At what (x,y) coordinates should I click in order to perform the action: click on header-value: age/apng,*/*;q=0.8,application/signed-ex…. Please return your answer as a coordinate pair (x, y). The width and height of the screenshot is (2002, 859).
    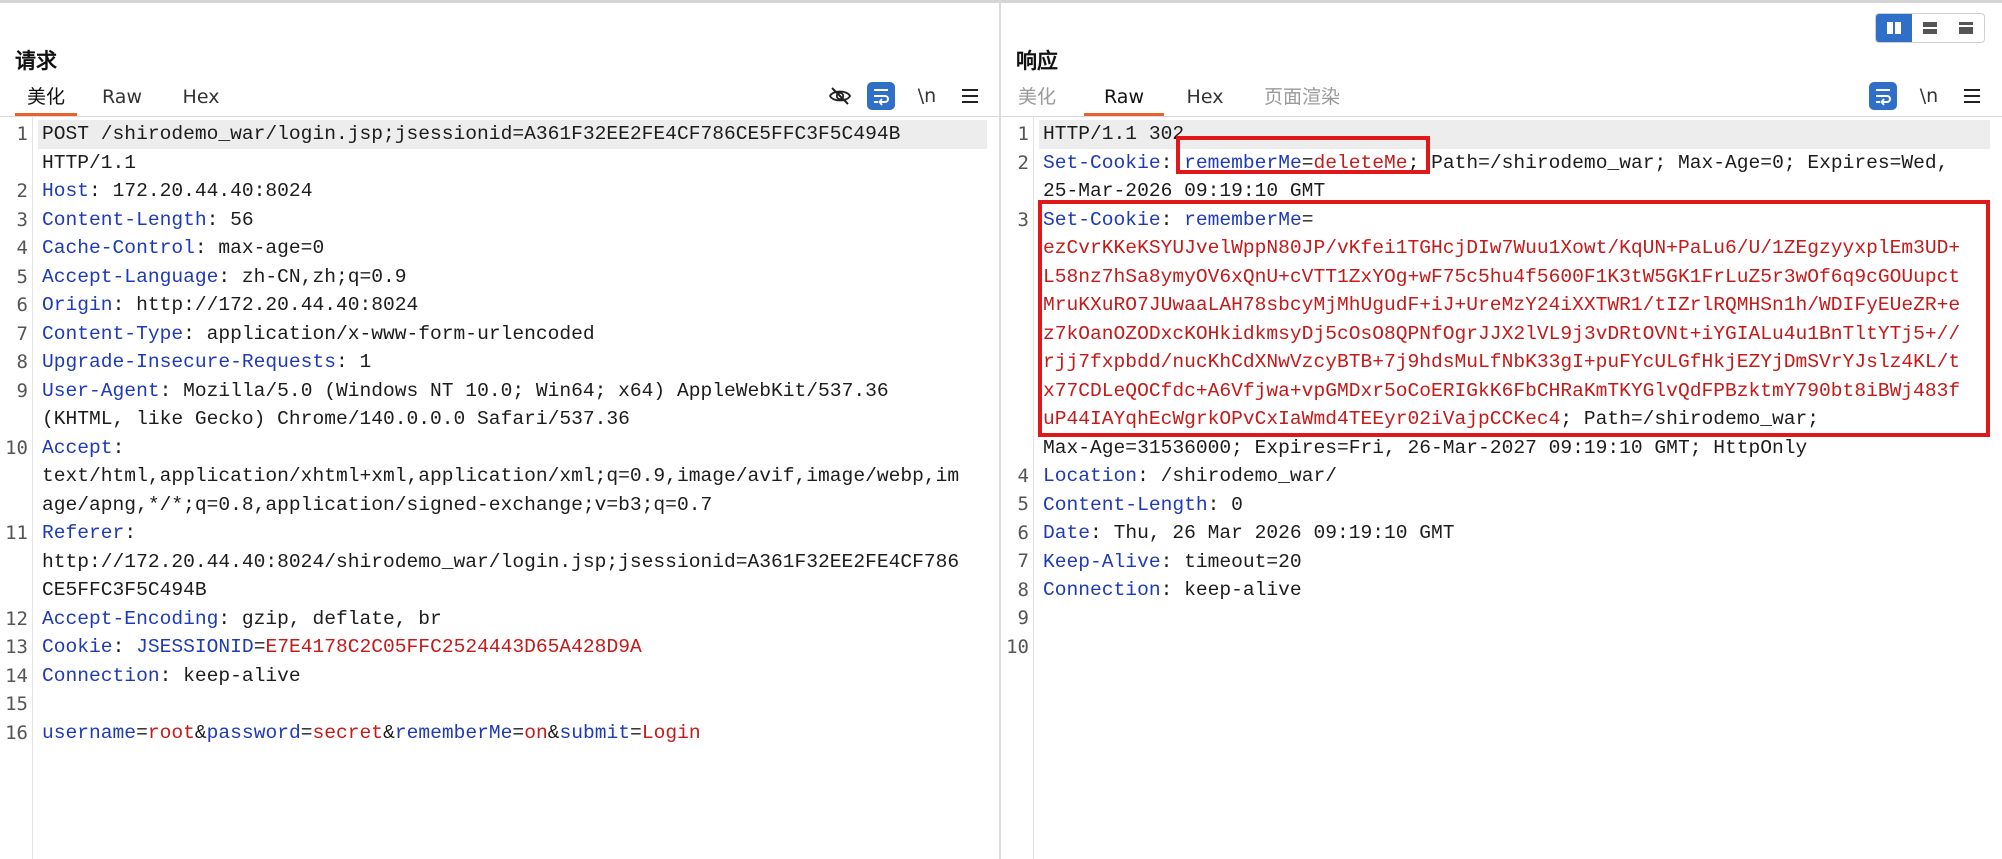
    Looking at the image, I should click on (377, 504).